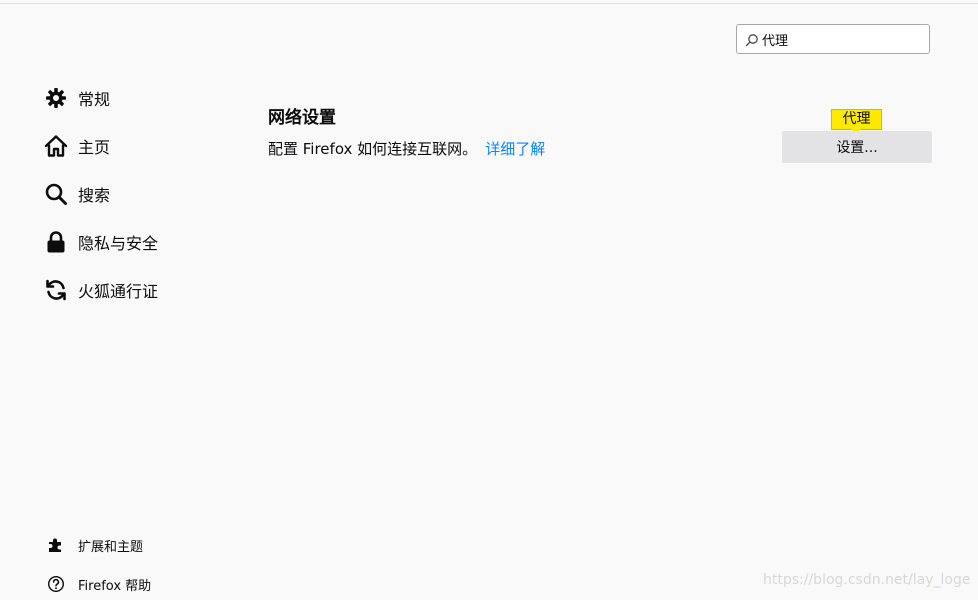 The height and width of the screenshot is (600, 978). Describe the element at coordinates (56, 242) in the screenshot. I see `lock-icon` at that location.